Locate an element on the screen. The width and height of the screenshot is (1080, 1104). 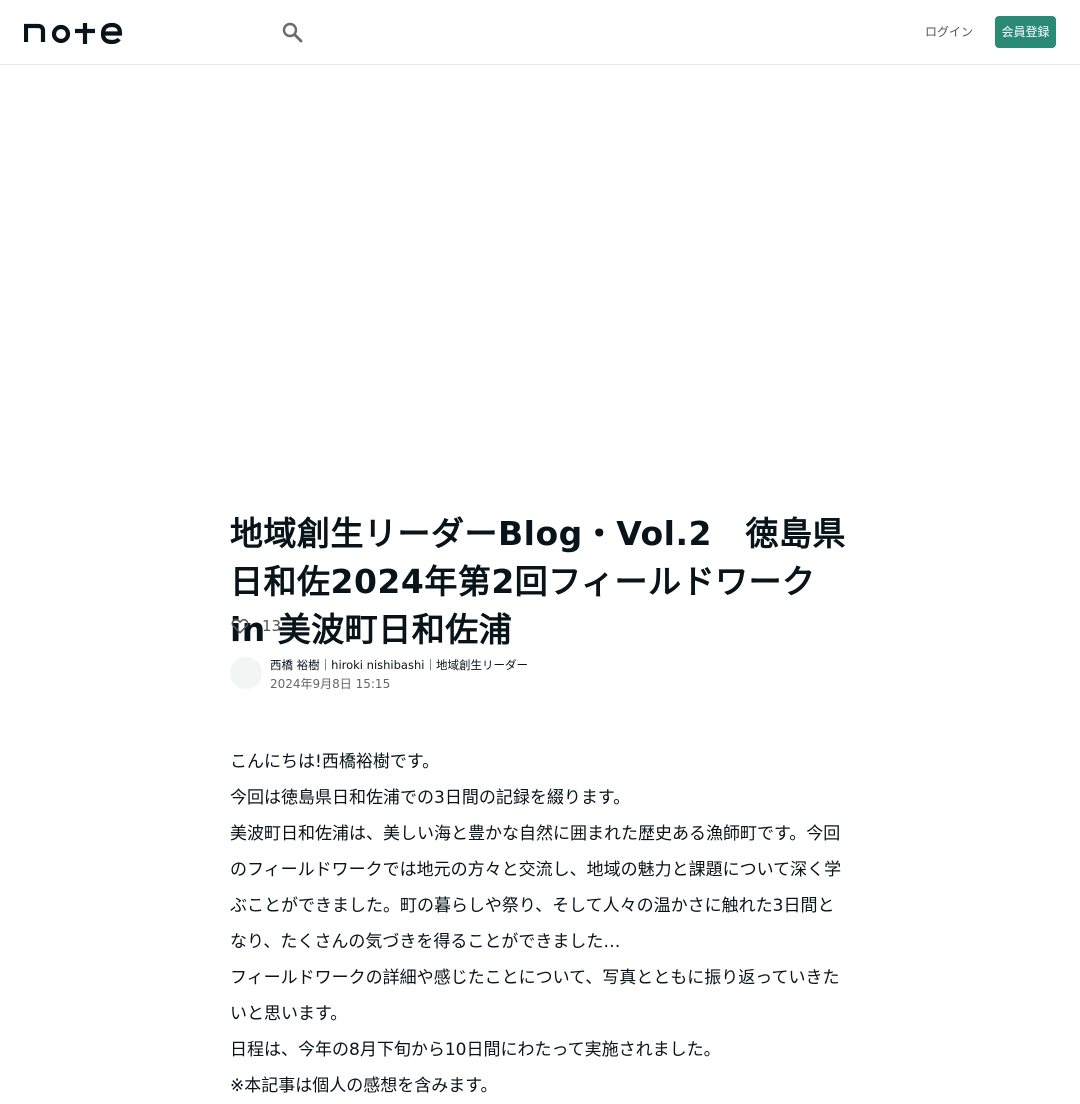
author-avatar is located at coordinates (246, 673).